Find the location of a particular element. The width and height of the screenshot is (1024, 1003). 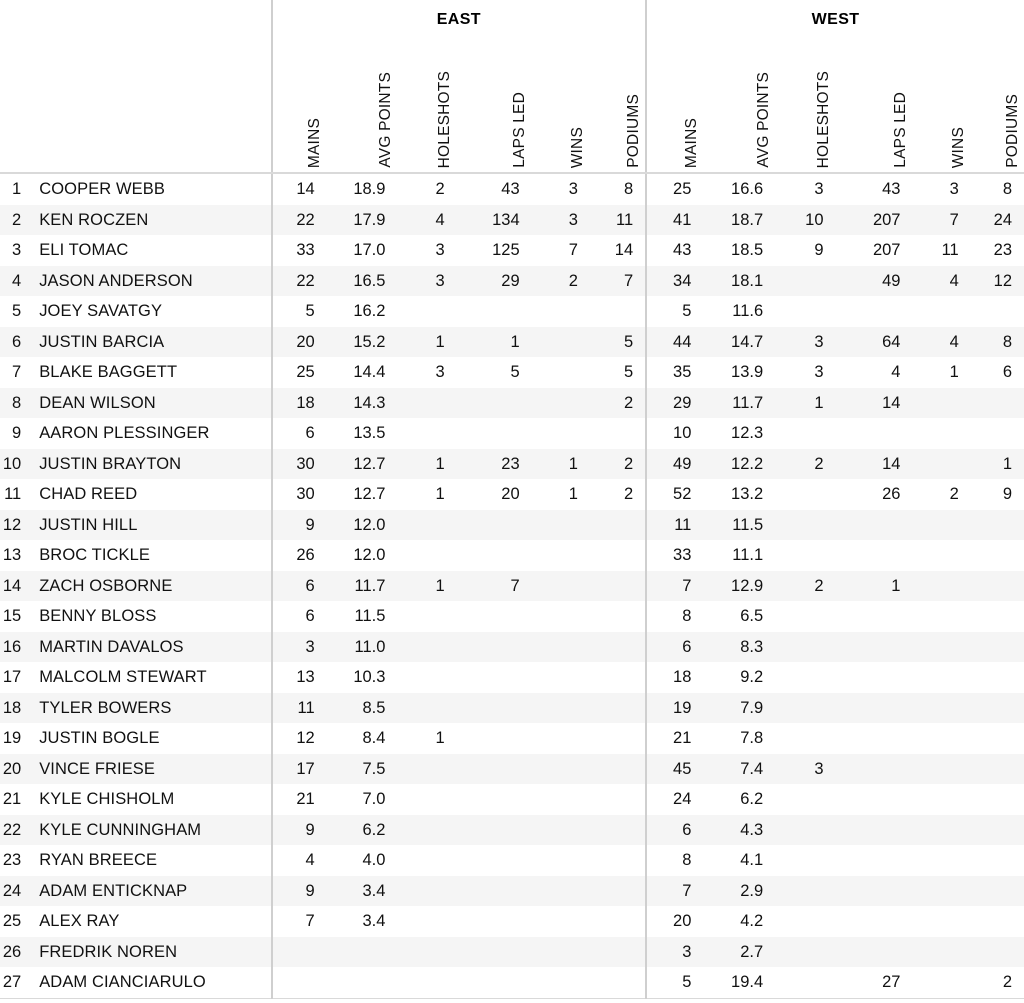

row-position: 7 is located at coordinates (17, 372).